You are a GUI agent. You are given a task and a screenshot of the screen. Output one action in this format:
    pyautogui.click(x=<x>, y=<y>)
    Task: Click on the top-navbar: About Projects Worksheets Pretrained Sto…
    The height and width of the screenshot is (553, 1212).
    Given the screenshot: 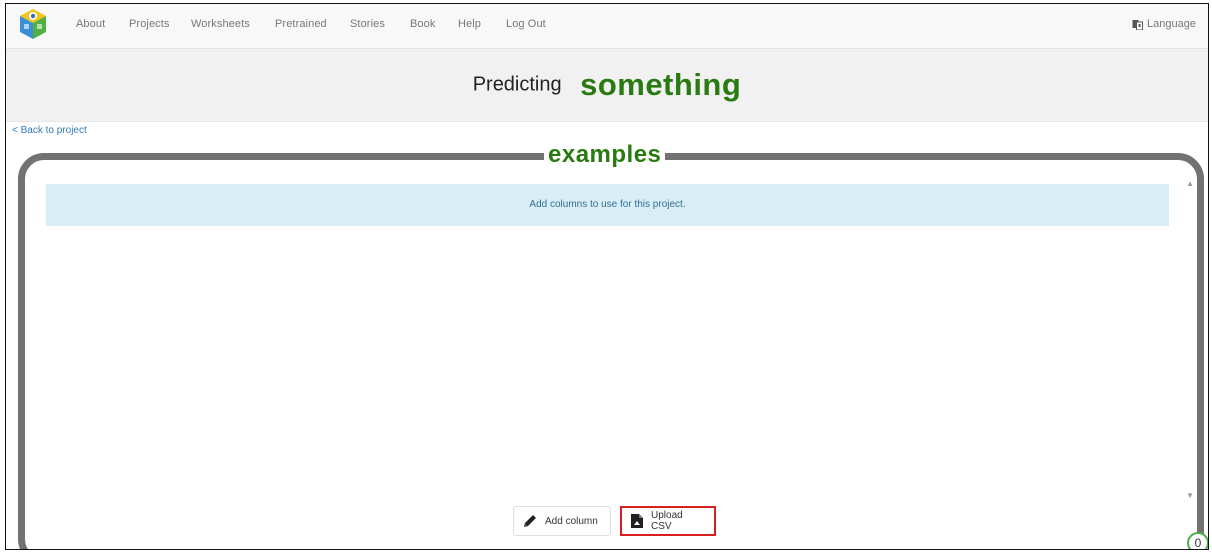 What is the action you would take?
    pyautogui.click(x=607, y=26)
    